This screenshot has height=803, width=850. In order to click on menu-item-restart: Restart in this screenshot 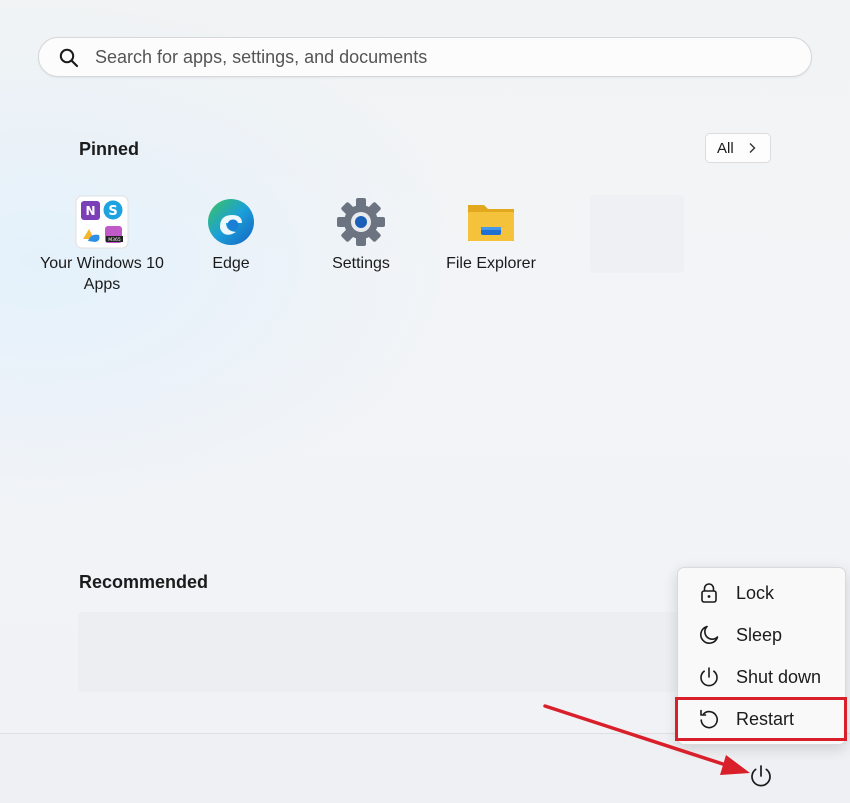, I will do `click(761, 719)`.